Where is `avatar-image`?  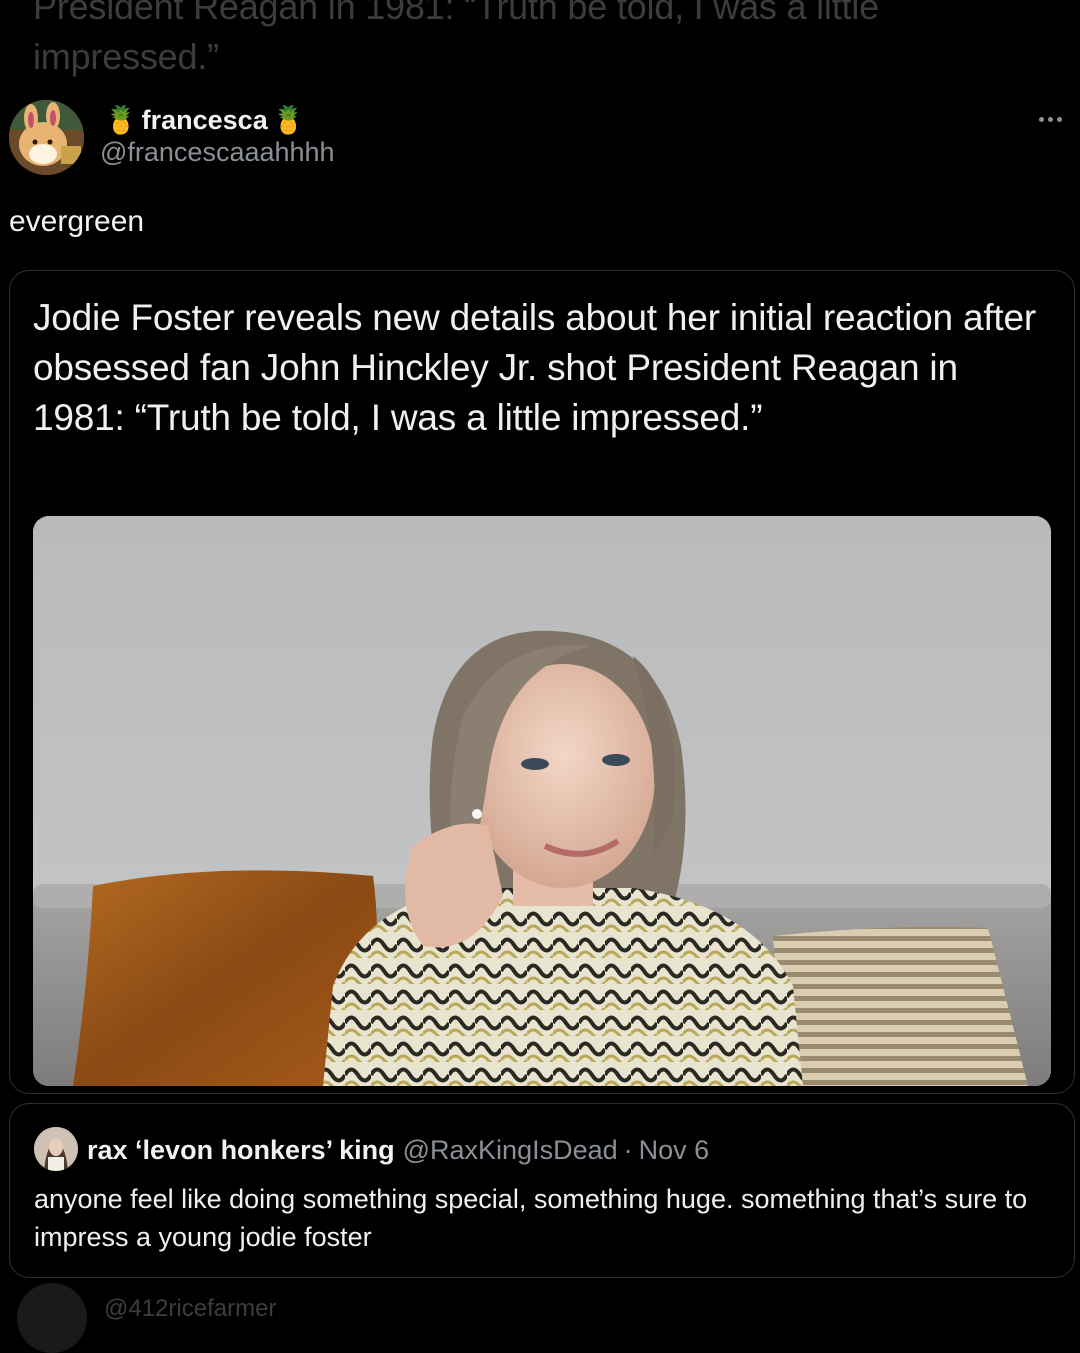 avatar-image is located at coordinates (46, 137).